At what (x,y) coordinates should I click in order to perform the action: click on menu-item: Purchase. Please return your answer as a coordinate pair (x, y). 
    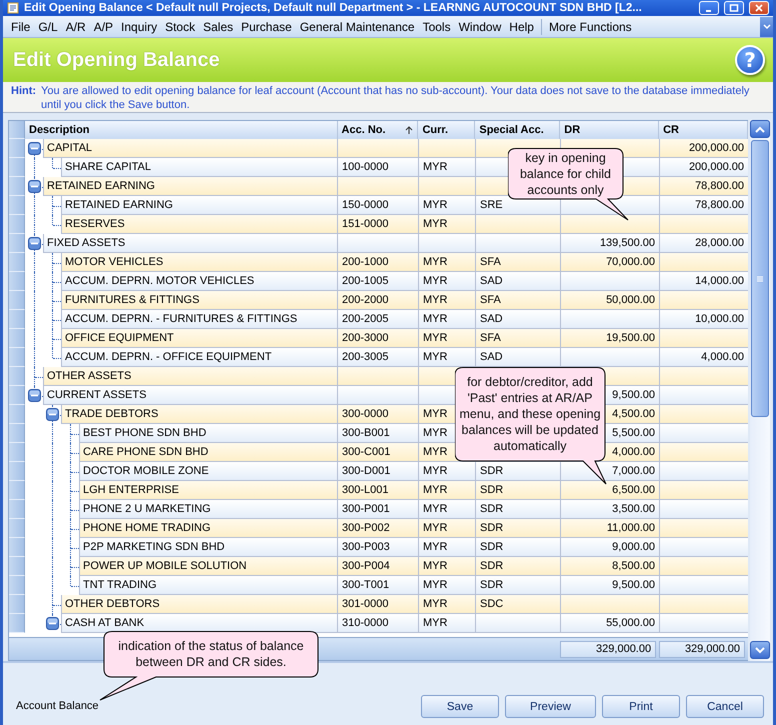
    Looking at the image, I should click on (266, 27).